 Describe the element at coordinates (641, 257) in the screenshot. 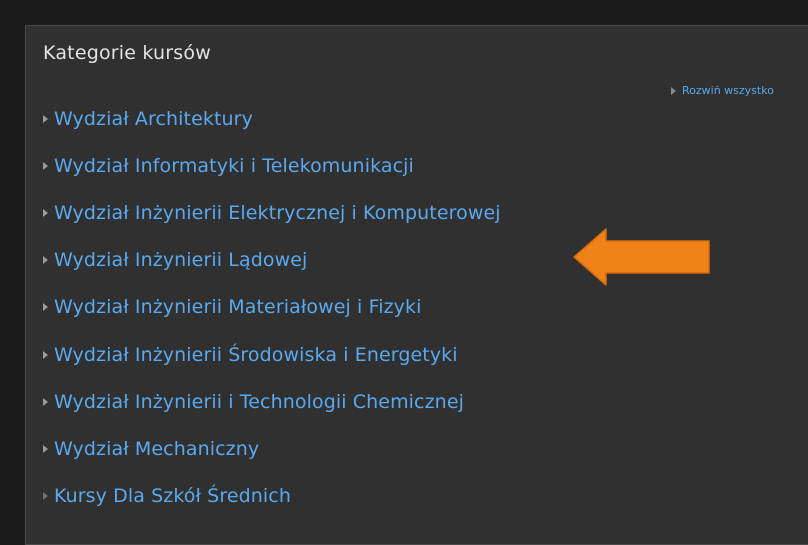

I see `left-arrow-icon` at that location.